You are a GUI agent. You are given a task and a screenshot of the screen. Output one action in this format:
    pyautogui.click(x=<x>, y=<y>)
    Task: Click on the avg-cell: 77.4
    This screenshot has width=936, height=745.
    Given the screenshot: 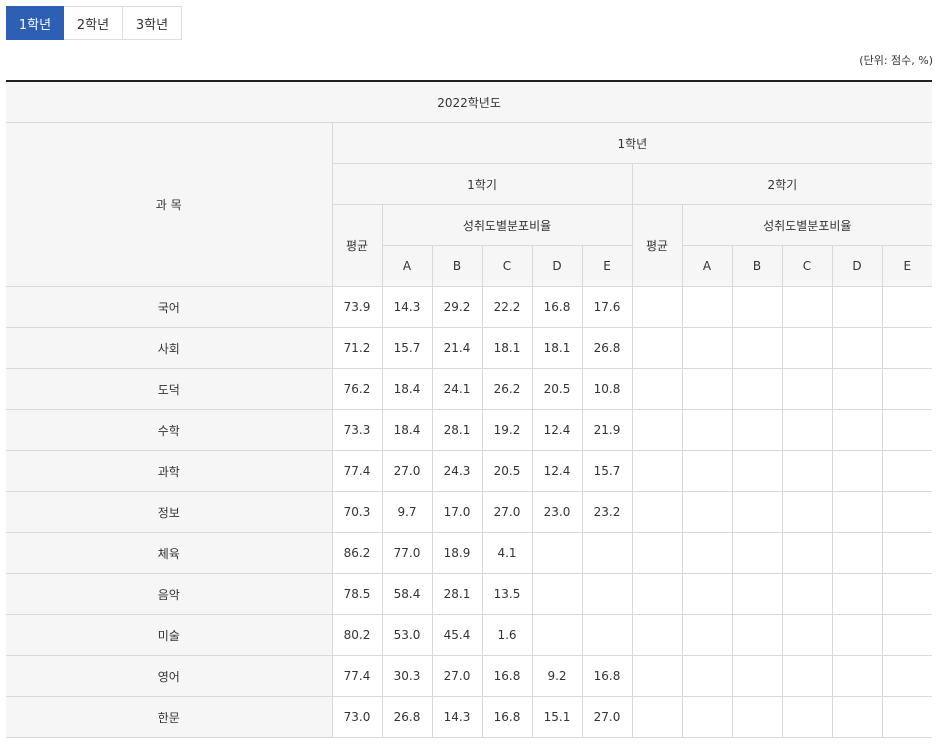 What is the action you would take?
    pyautogui.click(x=357, y=471)
    